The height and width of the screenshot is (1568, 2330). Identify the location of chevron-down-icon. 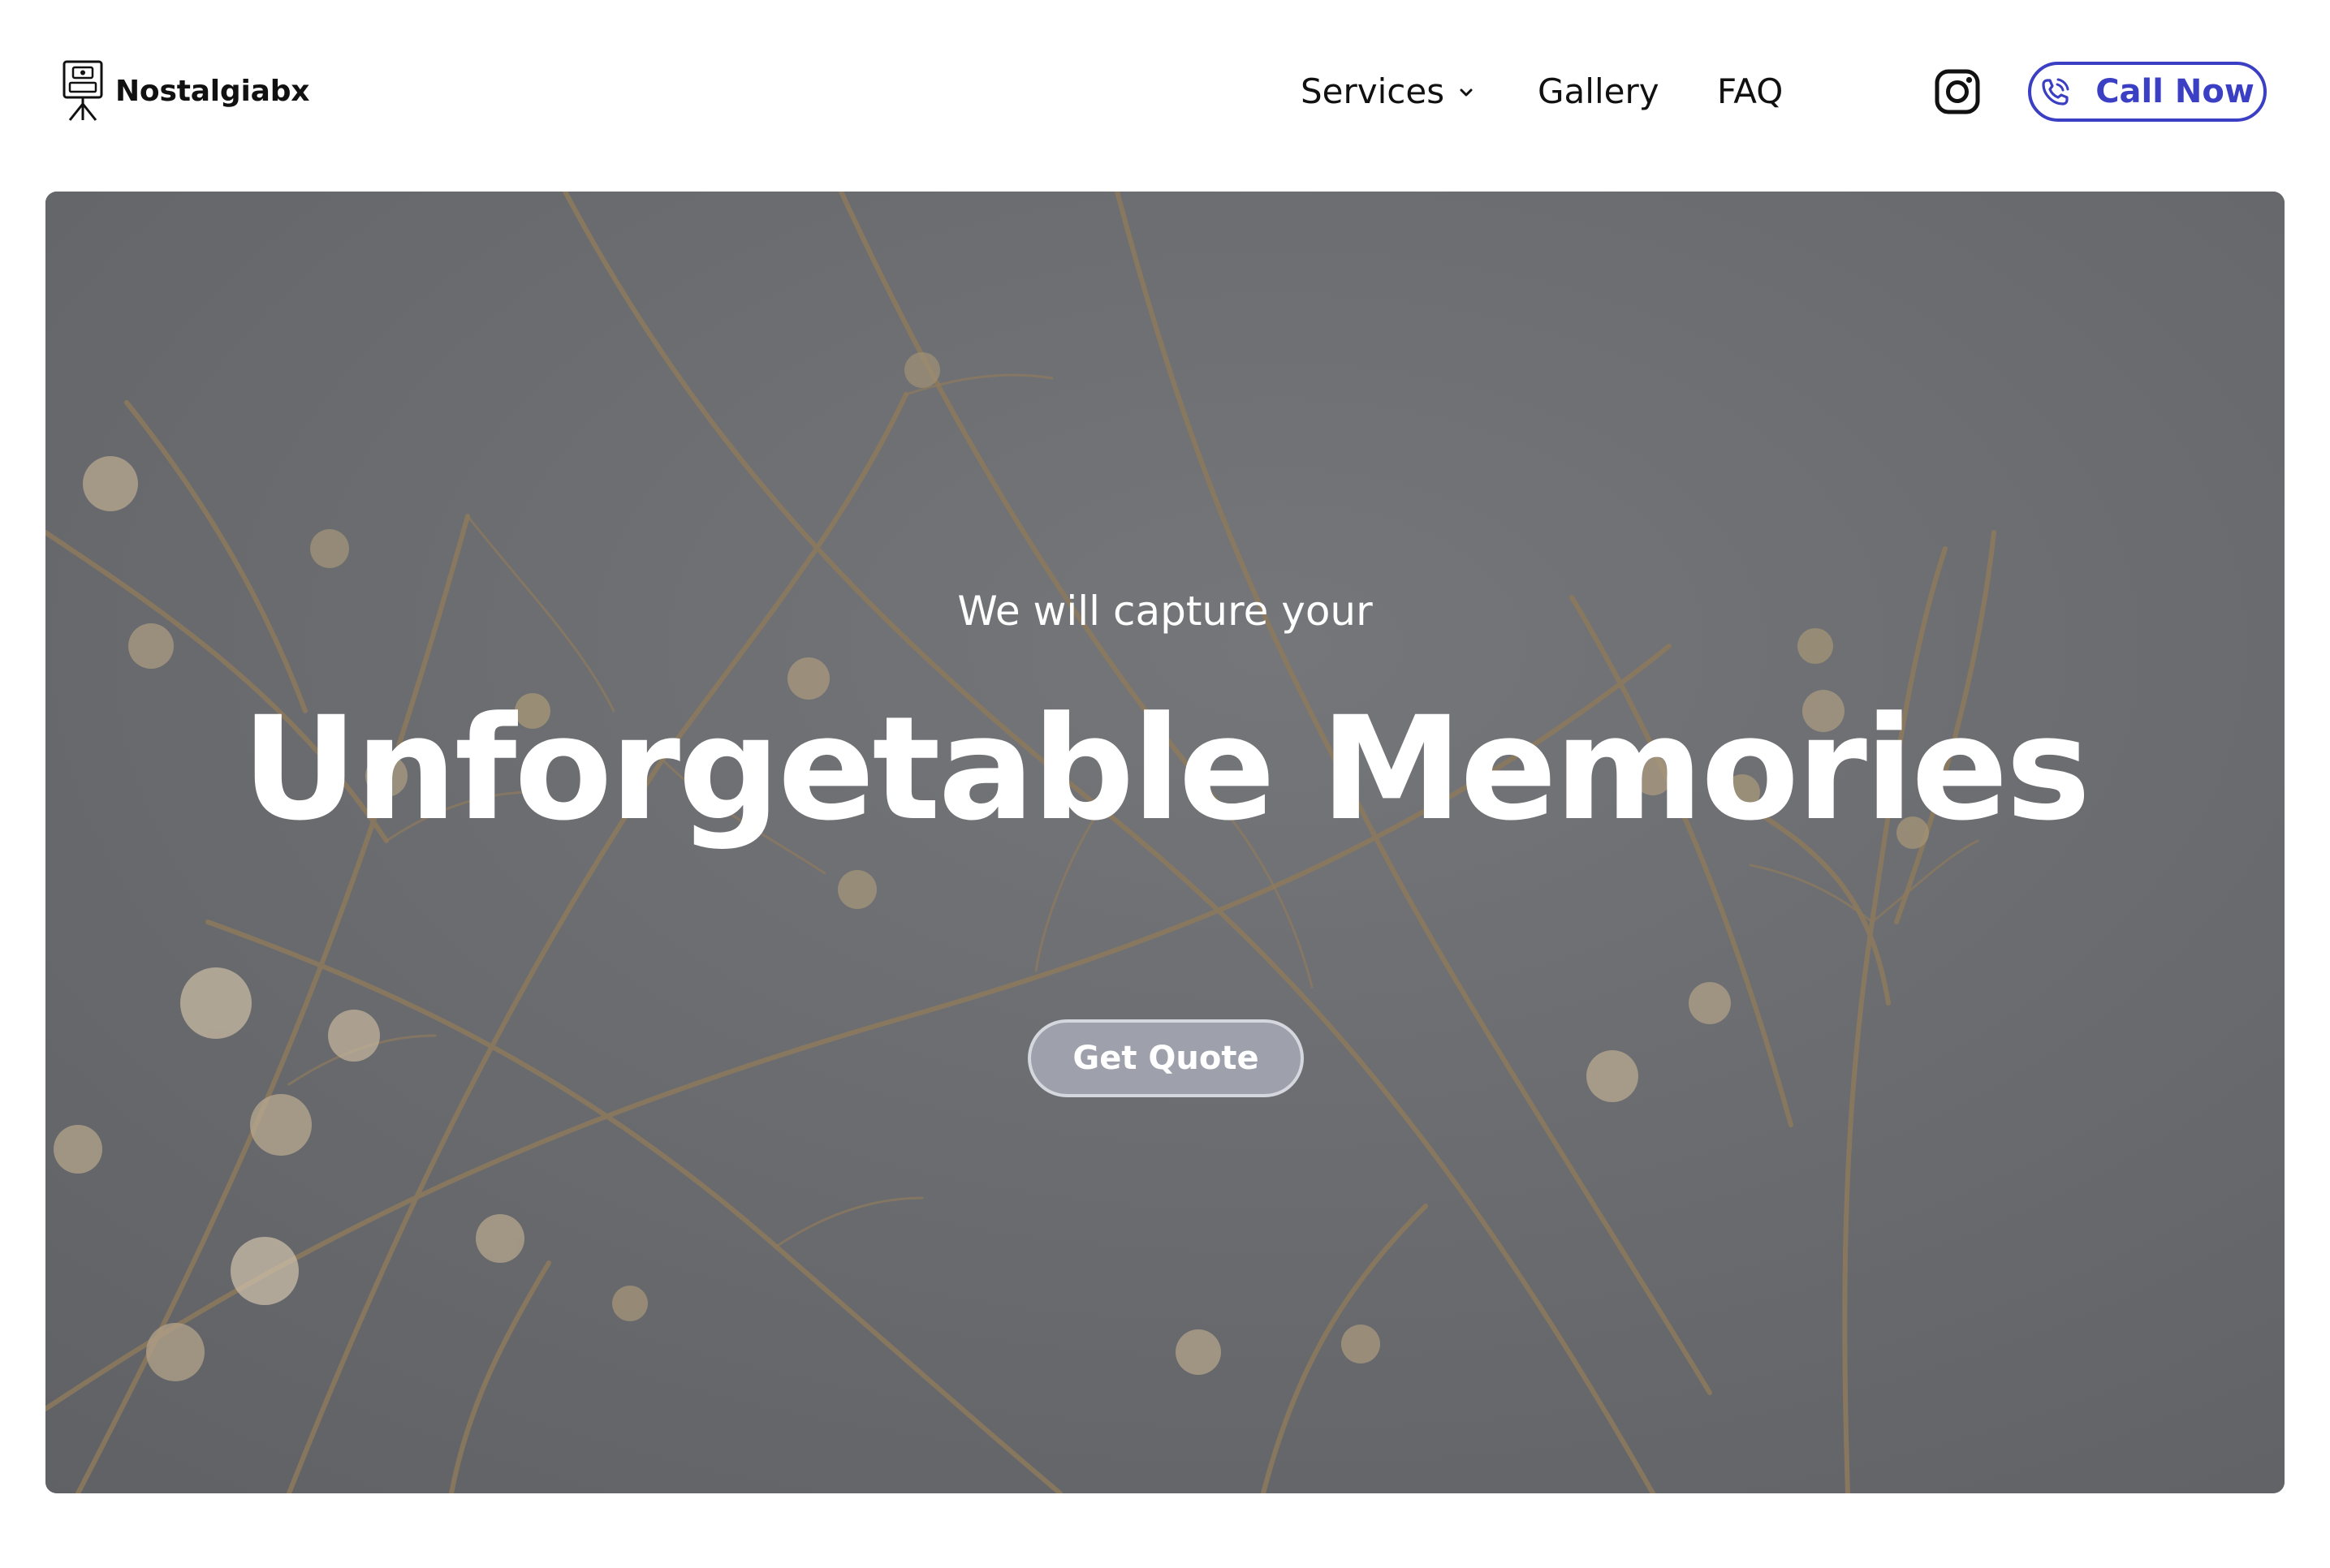
(1466, 93).